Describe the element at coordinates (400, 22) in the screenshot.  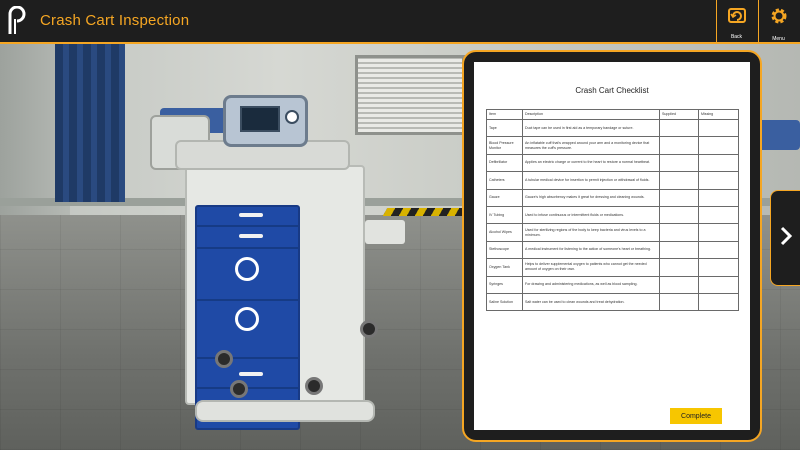
I see `top-bar: Crash Cart Inspection Back Menu` at that location.